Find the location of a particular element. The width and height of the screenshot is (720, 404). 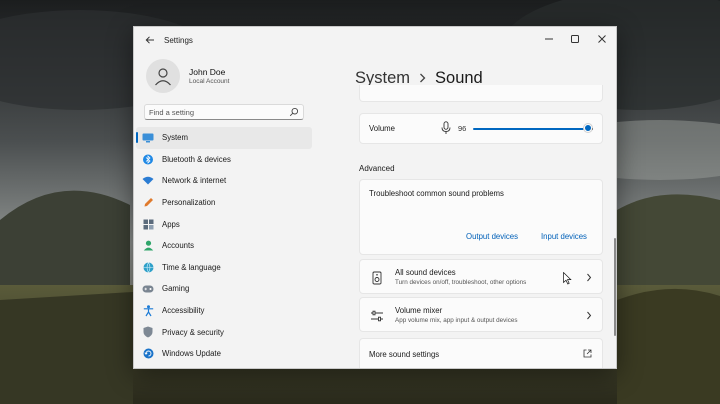

accessibility-icon is located at coordinates (148, 310).